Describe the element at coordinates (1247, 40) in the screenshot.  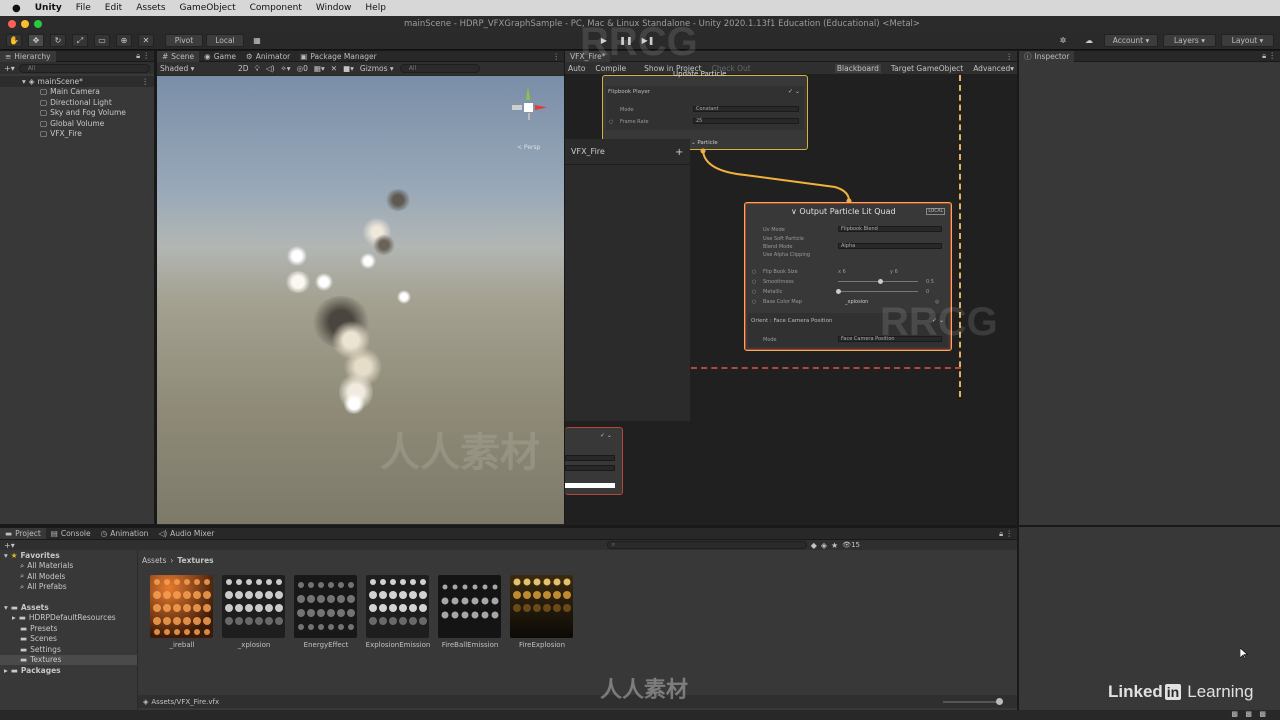
I see `layout-dropdown: Layout ▾` at that location.